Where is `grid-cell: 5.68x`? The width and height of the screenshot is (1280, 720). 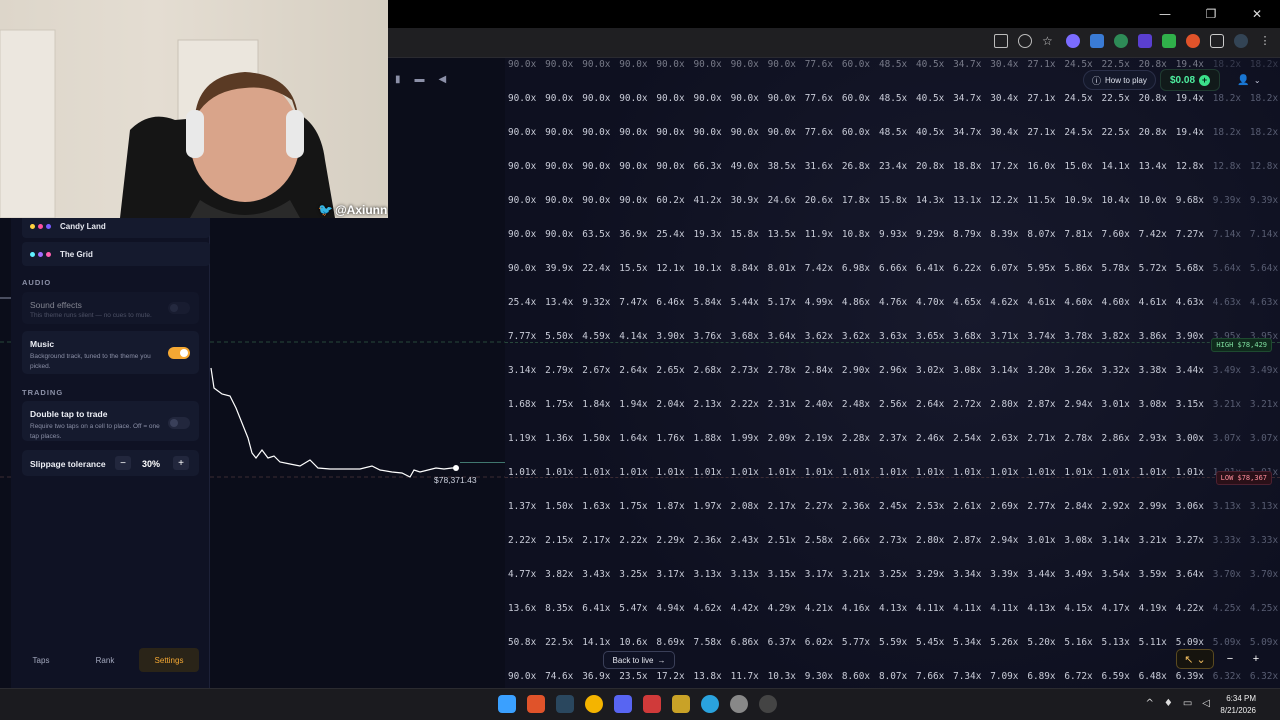
grid-cell: 5.68x is located at coordinates (1191, 270).